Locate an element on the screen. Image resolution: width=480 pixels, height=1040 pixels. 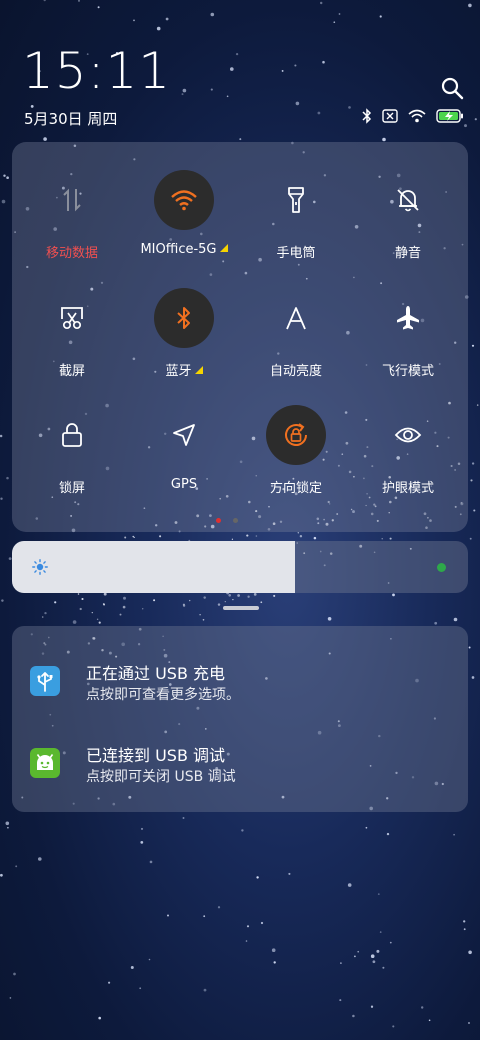
tile-mute: 静音 is located at coordinates (408, 225).